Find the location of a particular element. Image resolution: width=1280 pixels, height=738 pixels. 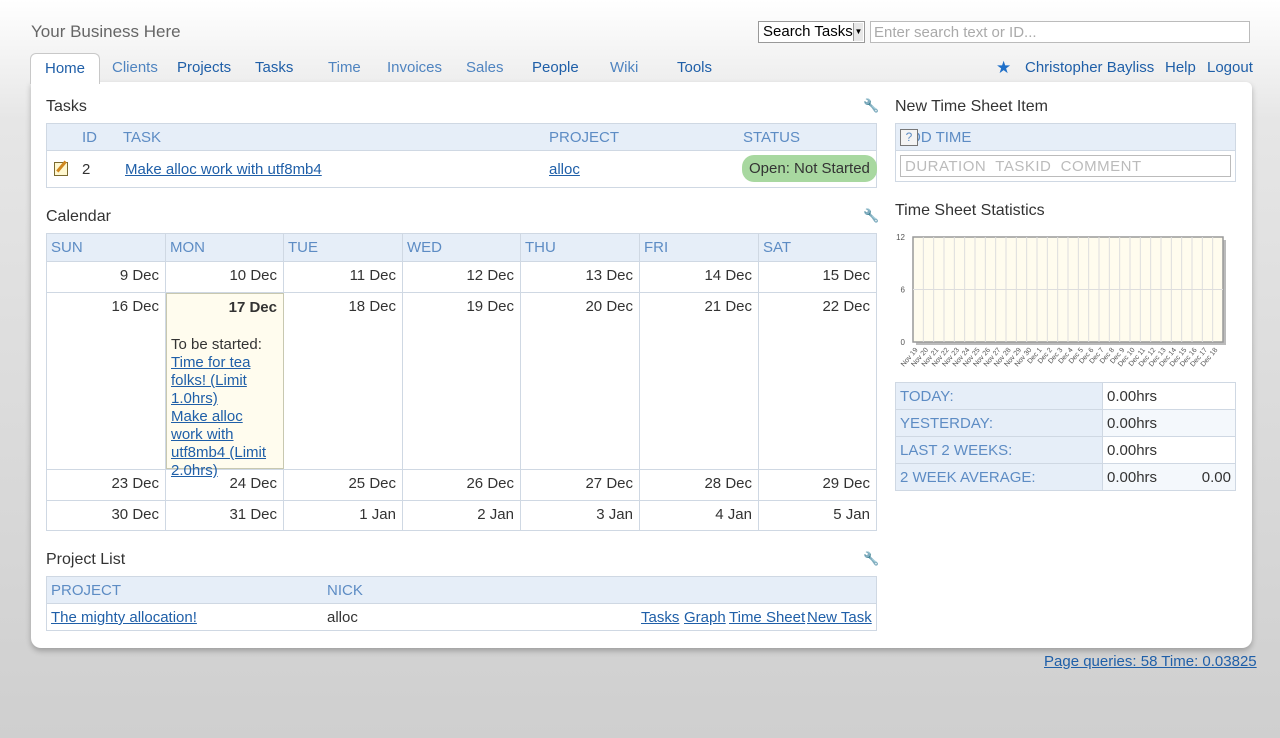

col-id: ID is located at coordinates (89, 137).